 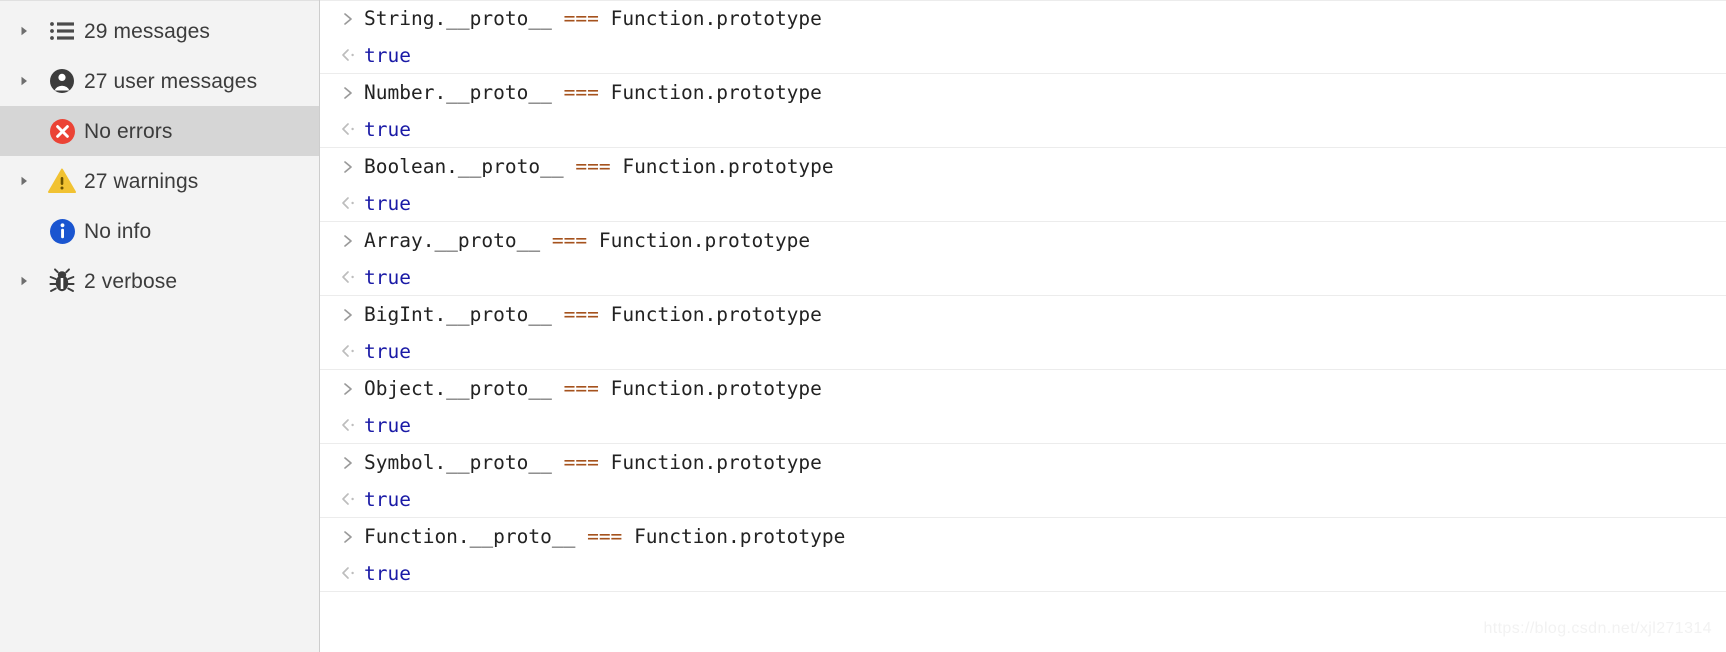 I want to click on sidebar-item-27-warnings: 27 warnings, so click(x=159, y=181).